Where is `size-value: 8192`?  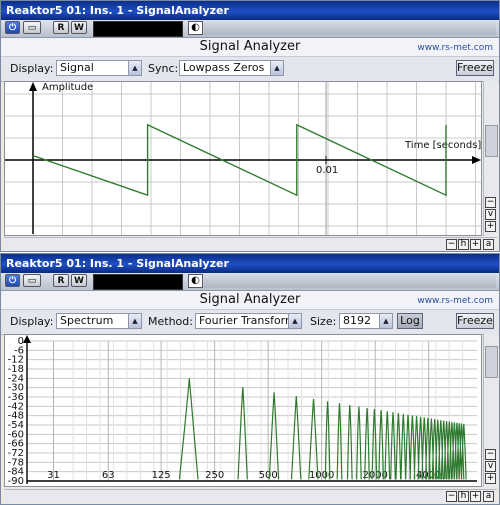
size-value: 8192 is located at coordinates (357, 320).